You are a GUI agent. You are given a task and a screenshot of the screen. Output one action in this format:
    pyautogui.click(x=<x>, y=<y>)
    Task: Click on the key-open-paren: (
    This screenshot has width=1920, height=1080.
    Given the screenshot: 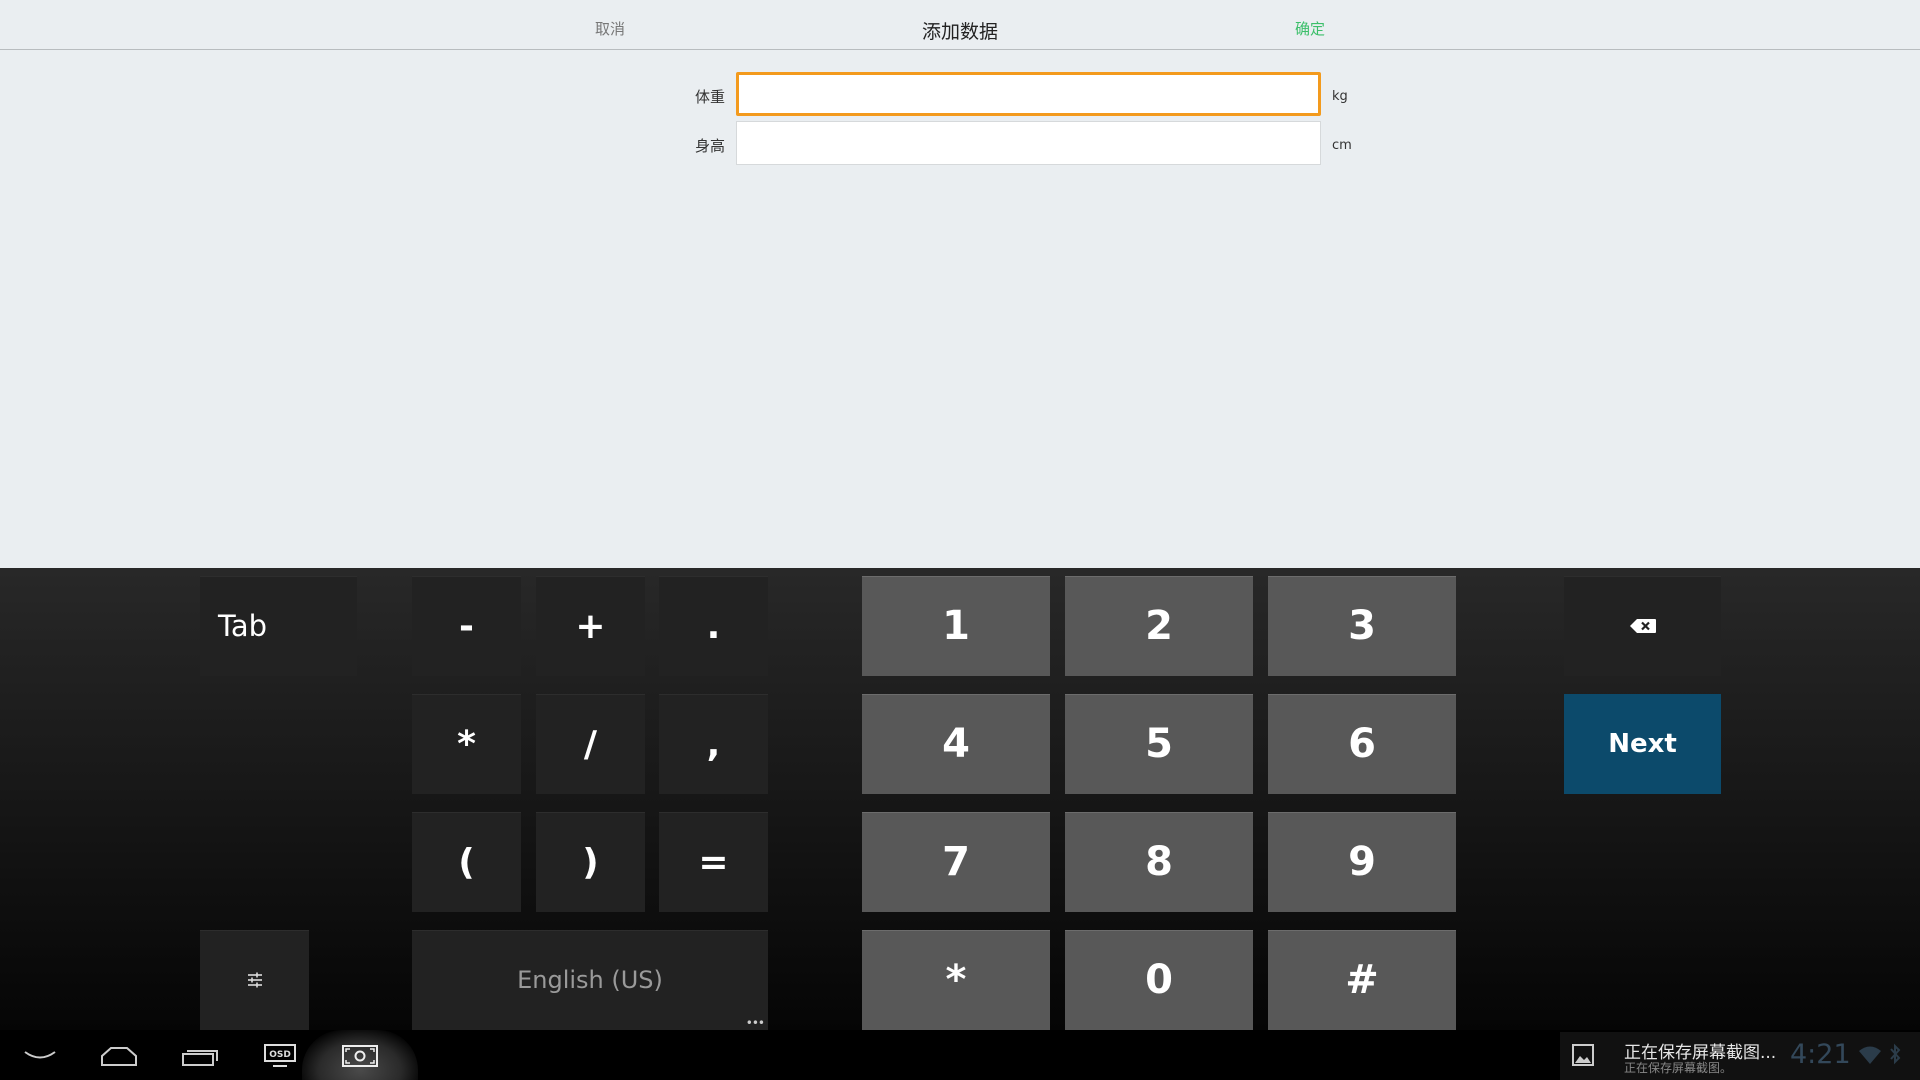 What is the action you would take?
    pyautogui.click(x=466, y=862)
    